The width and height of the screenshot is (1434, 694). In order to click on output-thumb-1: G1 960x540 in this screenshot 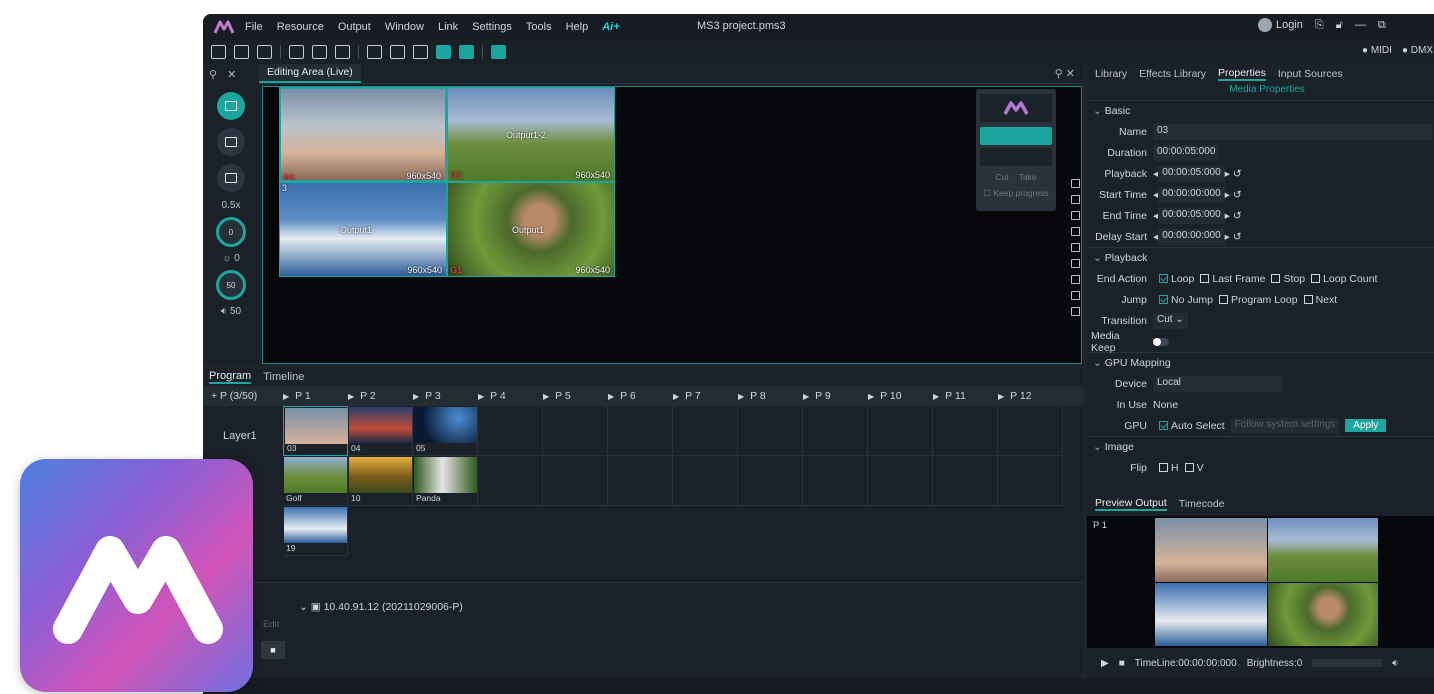, I will do `click(363, 134)`.